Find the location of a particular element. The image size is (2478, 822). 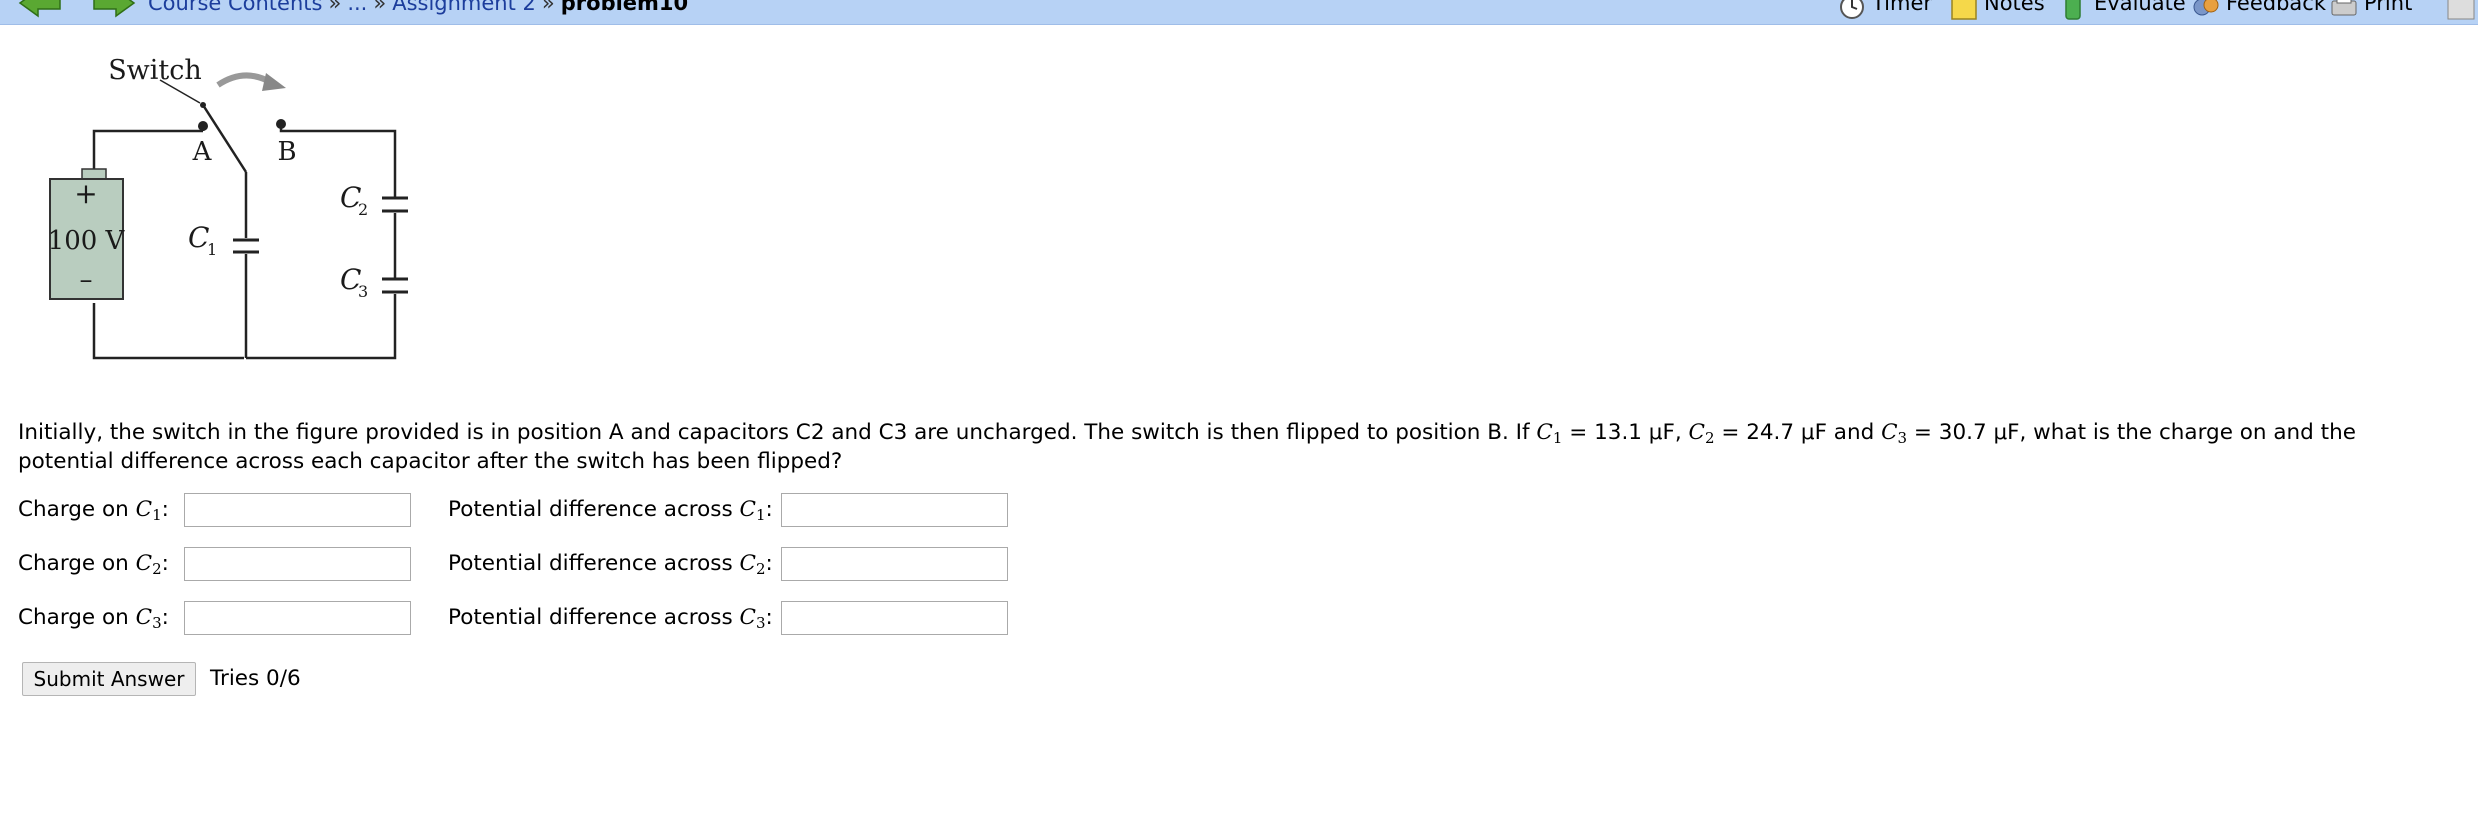

battery-plus-label: + is located at coordinates (85, 193).